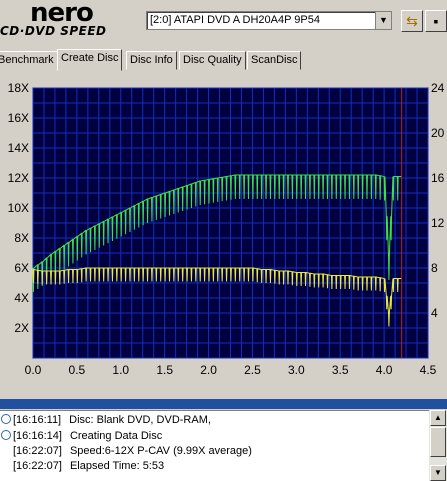  What do you see at coordinates (384, 370) in the screenshot?
I see `x-tick-label: 4.0` at bounding box center [384, 370].